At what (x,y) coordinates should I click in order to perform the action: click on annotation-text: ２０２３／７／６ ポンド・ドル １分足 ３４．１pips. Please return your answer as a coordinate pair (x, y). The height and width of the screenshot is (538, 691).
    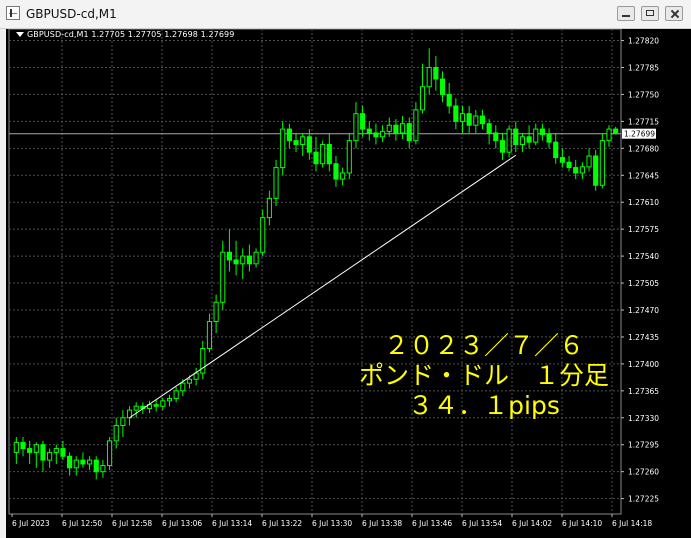
    Looking at the image, I should click on (484, 376).